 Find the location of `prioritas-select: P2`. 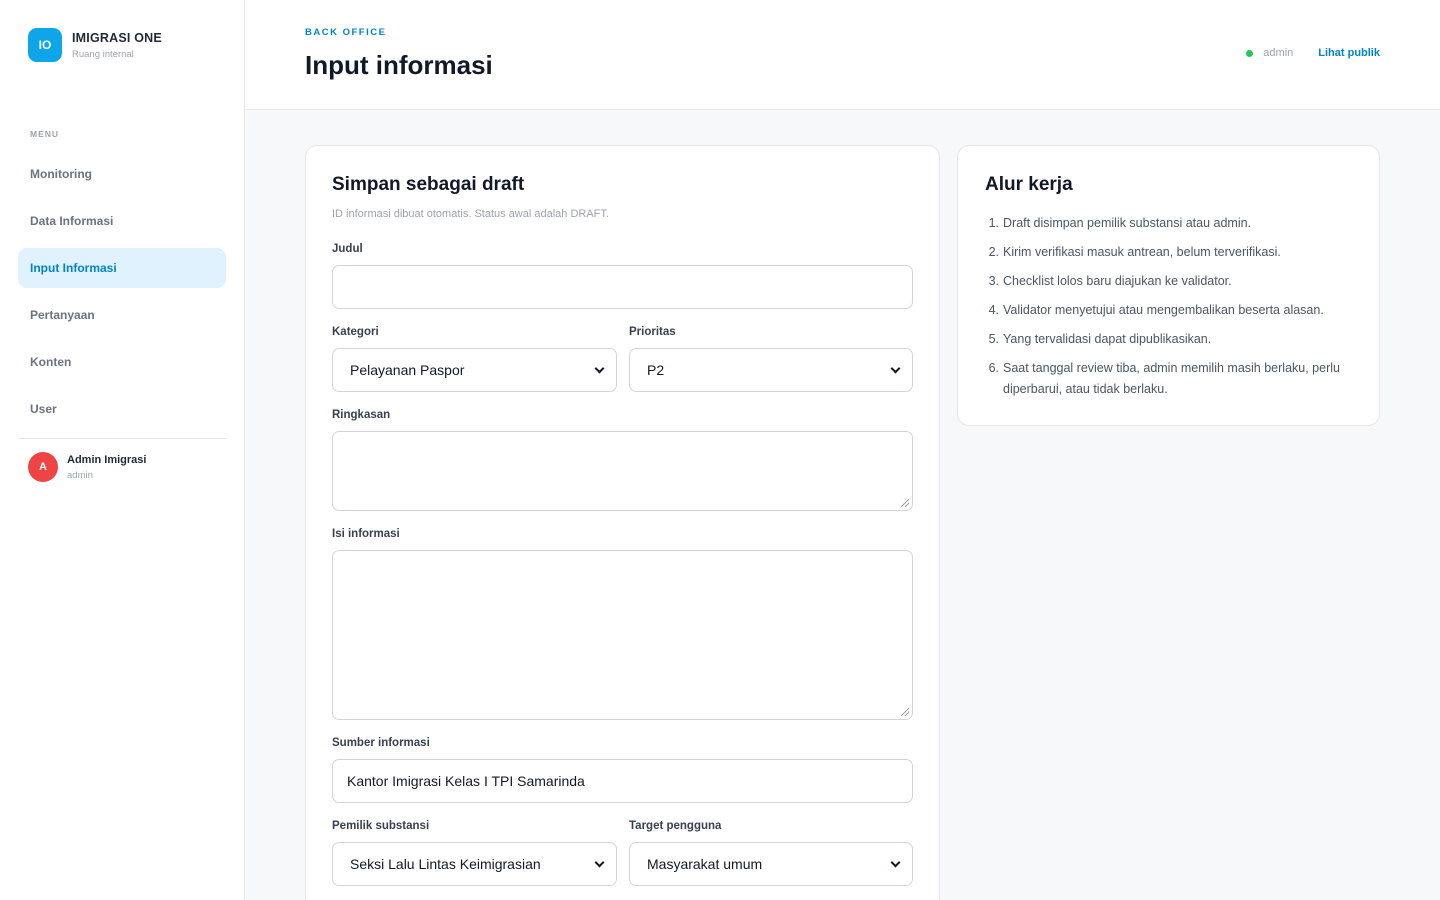

prioritas-select: P2 is located at coordinates (771, 370).